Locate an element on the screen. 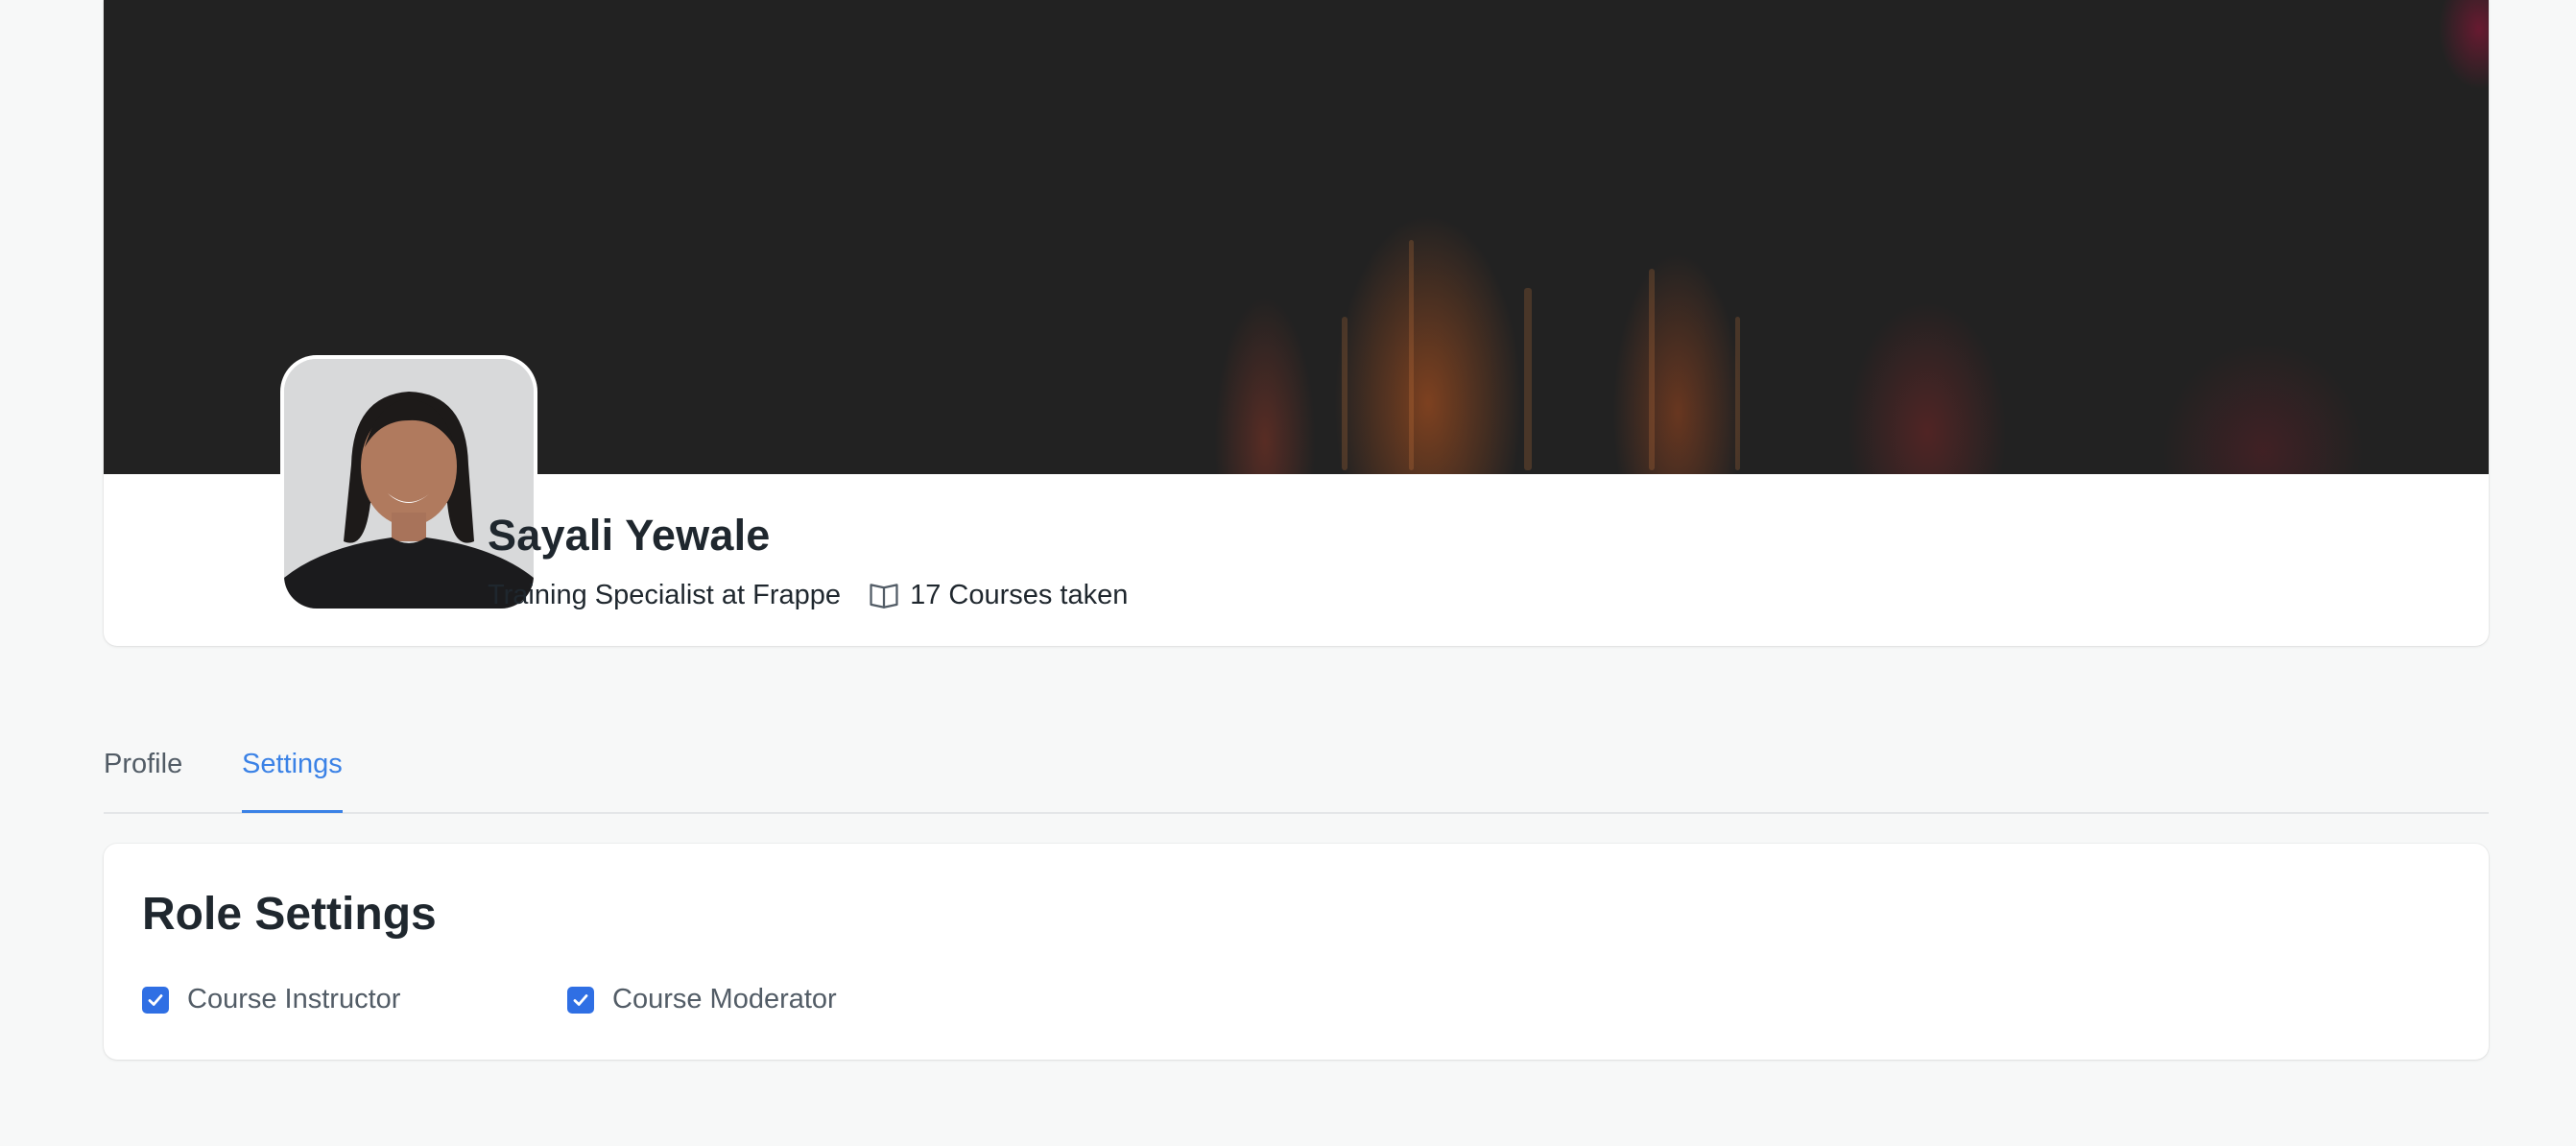 The image size is (2576, 1146). avatar-photo is located at coordinates (409, 484).